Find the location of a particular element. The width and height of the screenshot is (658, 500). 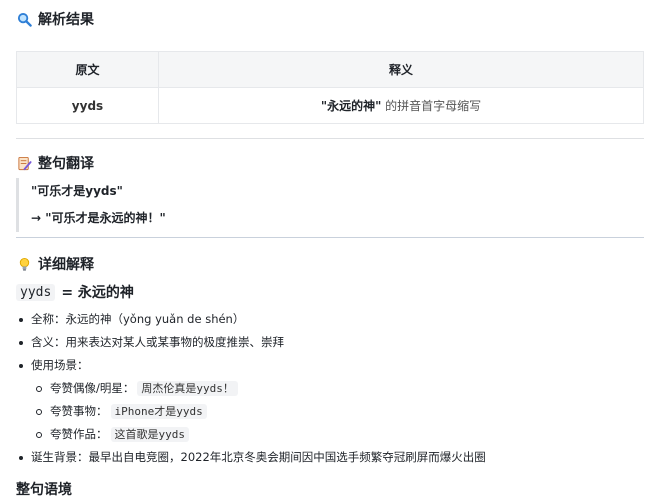

magnifier-icon is located at coordinates (24, 19).